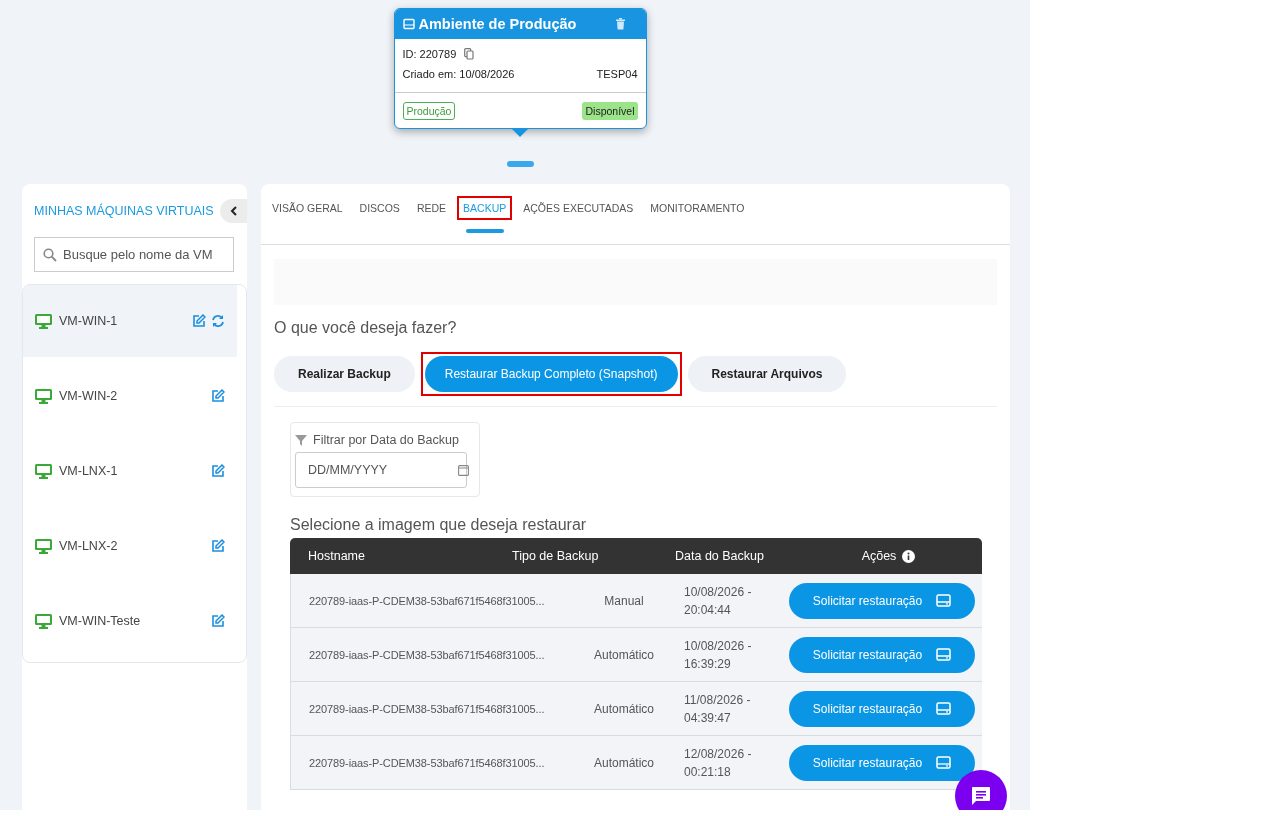  I want to click on tab: MONITORAMENTO, so click(697, 208).